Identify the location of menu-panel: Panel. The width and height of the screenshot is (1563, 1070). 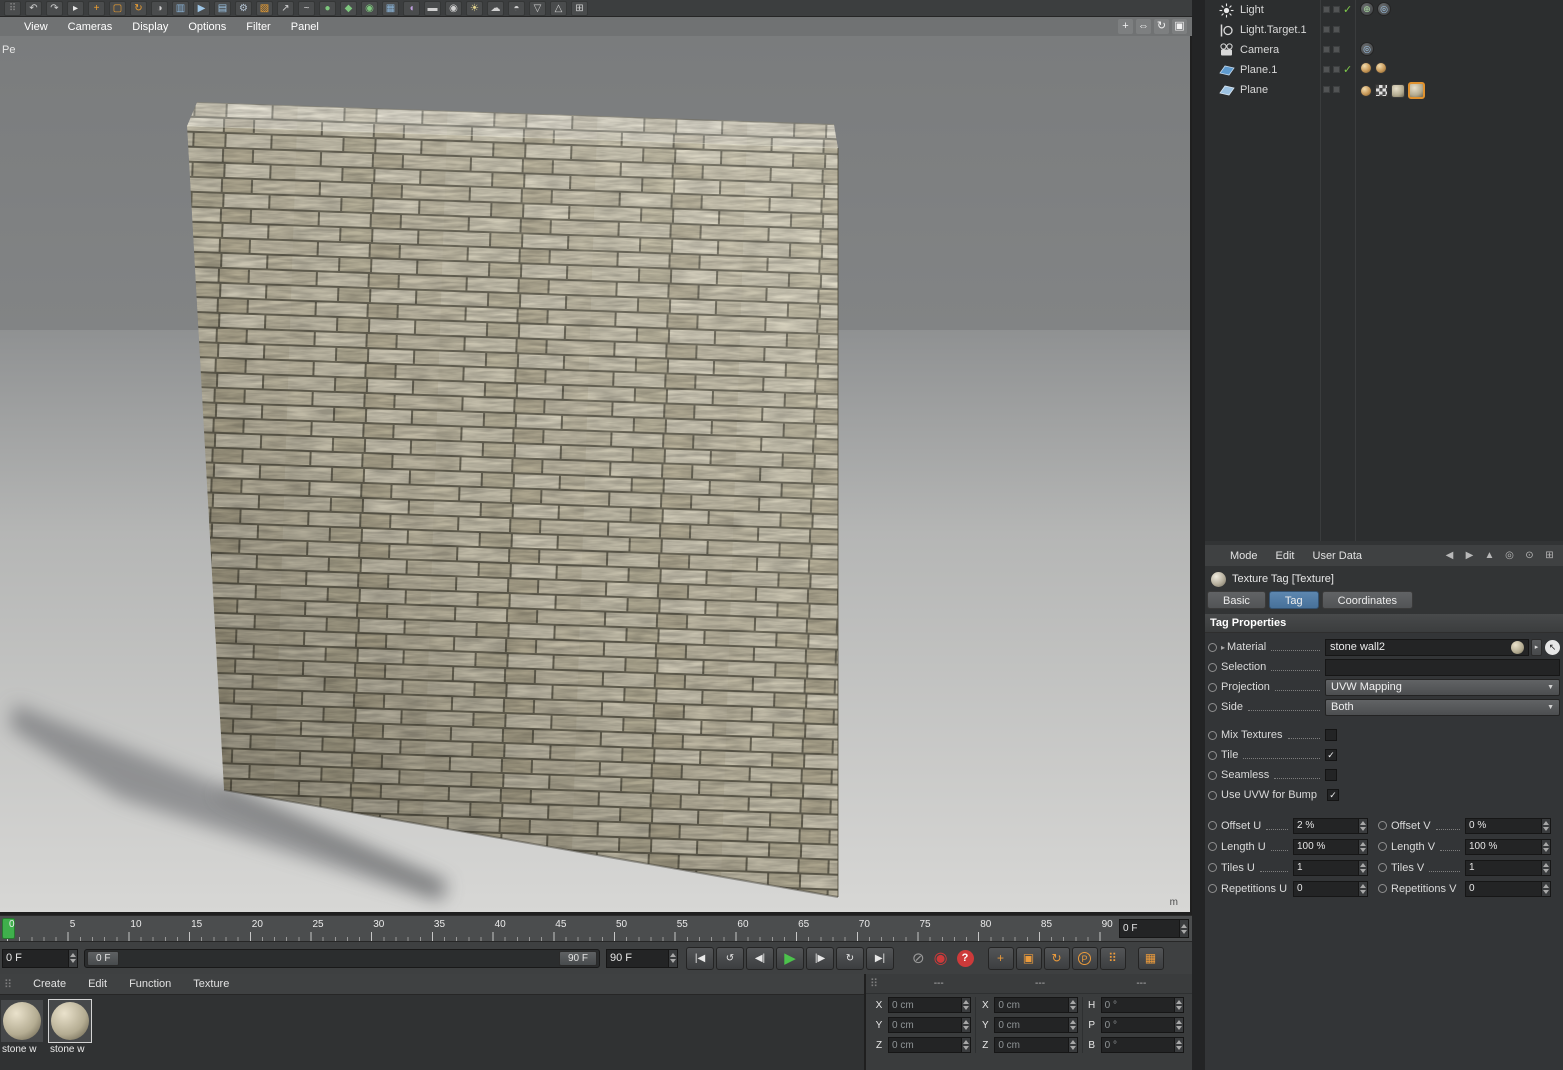
(305, 27).